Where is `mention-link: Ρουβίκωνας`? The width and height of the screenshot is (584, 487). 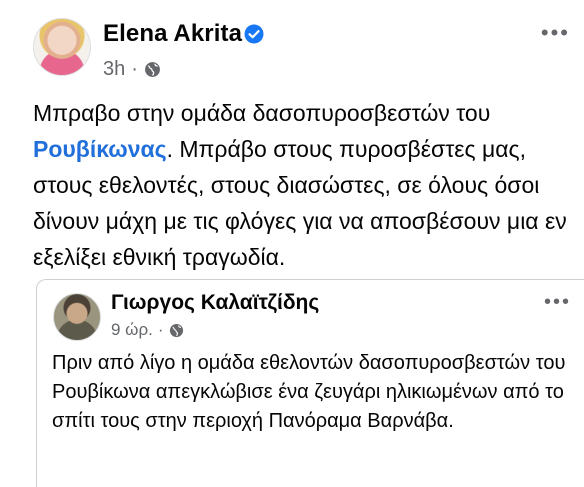
mention-link: Ρουβίκωνας is located at coordinates (100, 149).